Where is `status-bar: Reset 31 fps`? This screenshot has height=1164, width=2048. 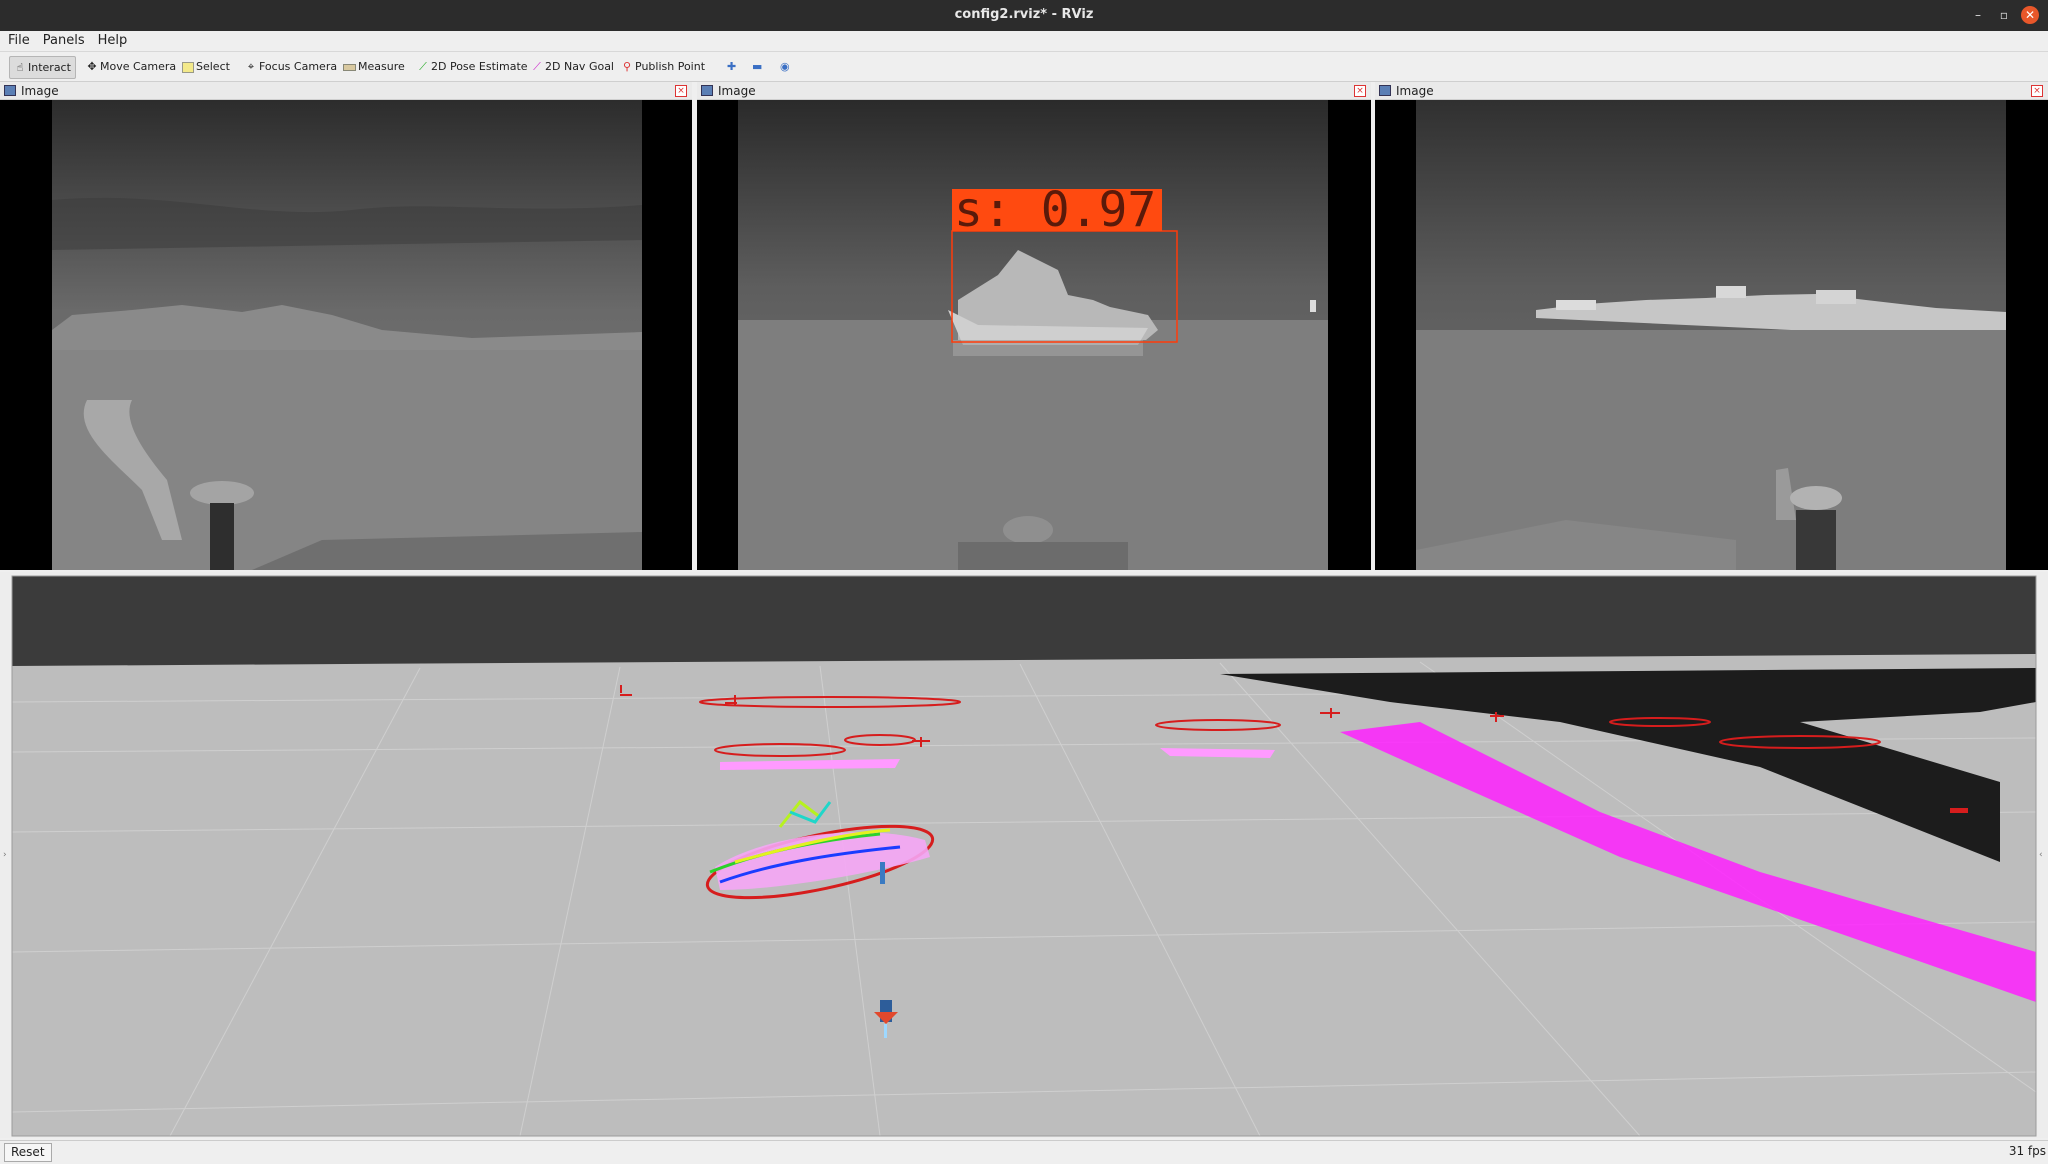 status-bar: Reset 31 fps is located at coordinates (1024, 1152).